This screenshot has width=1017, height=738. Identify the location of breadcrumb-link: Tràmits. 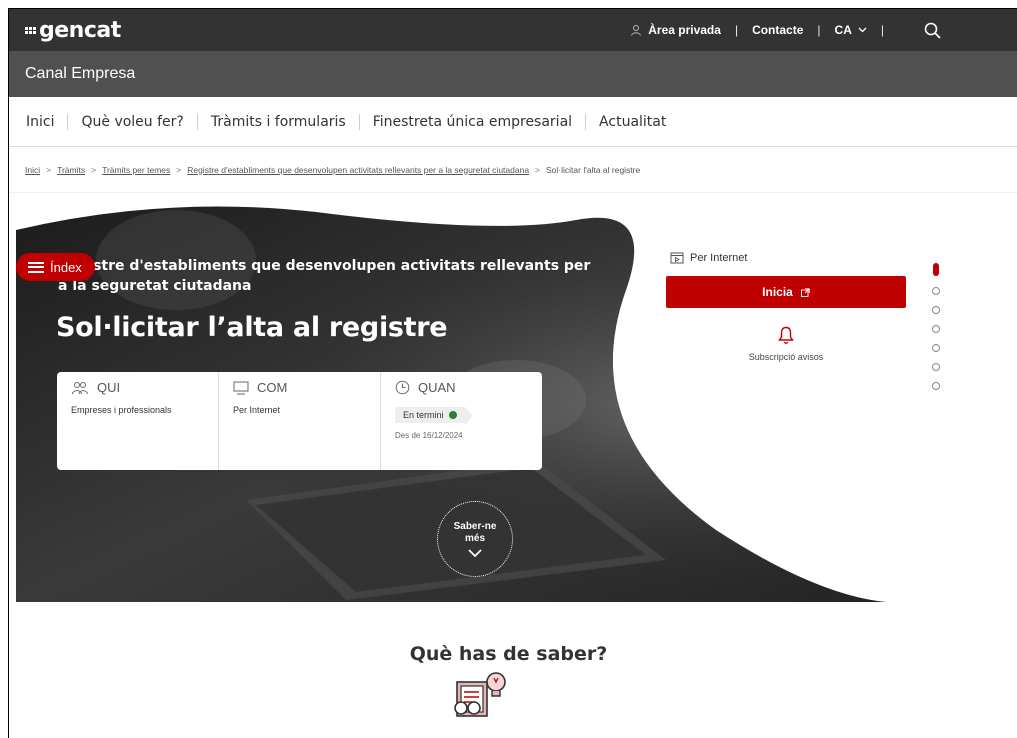
(71, 170).